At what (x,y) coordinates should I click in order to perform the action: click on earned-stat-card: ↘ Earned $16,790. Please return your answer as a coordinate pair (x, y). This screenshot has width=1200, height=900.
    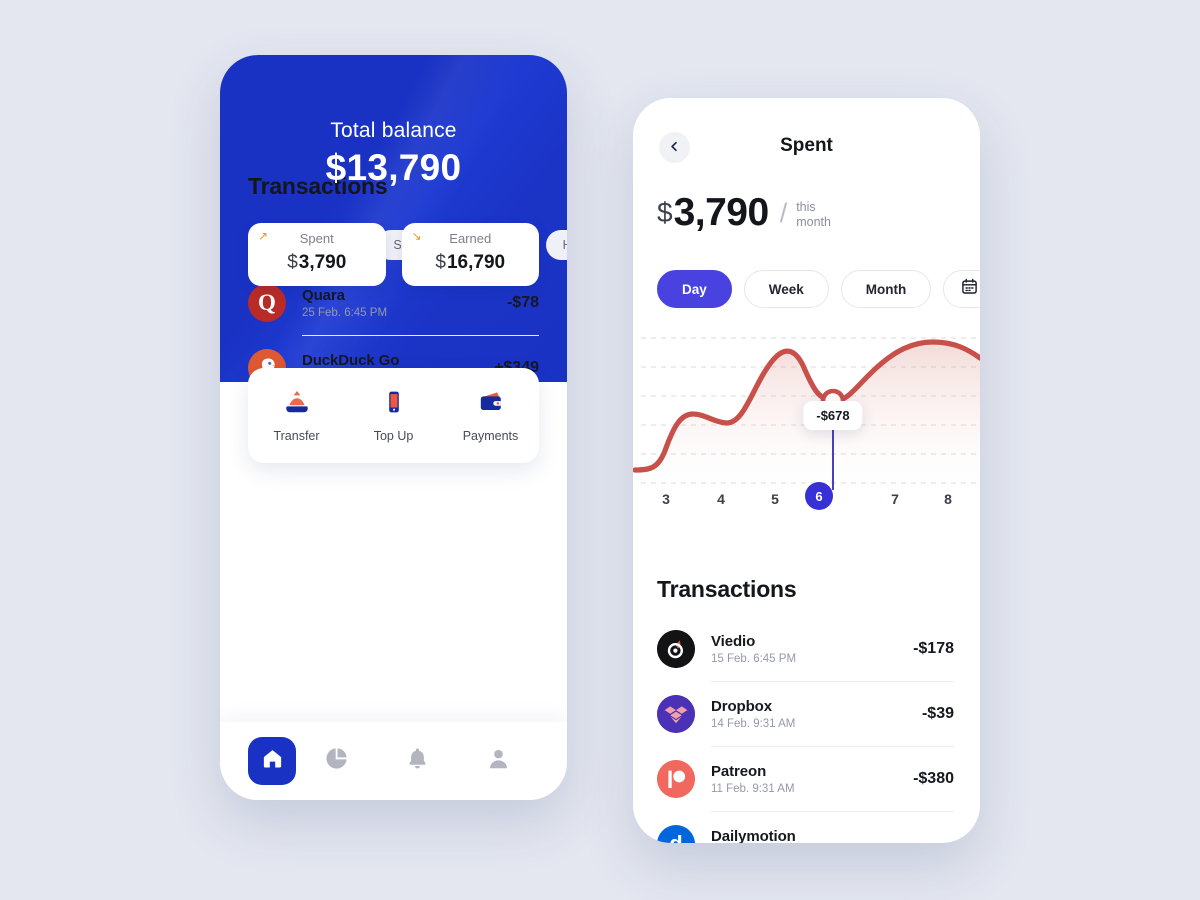
    Looking at the image, I should click on (470, 254).